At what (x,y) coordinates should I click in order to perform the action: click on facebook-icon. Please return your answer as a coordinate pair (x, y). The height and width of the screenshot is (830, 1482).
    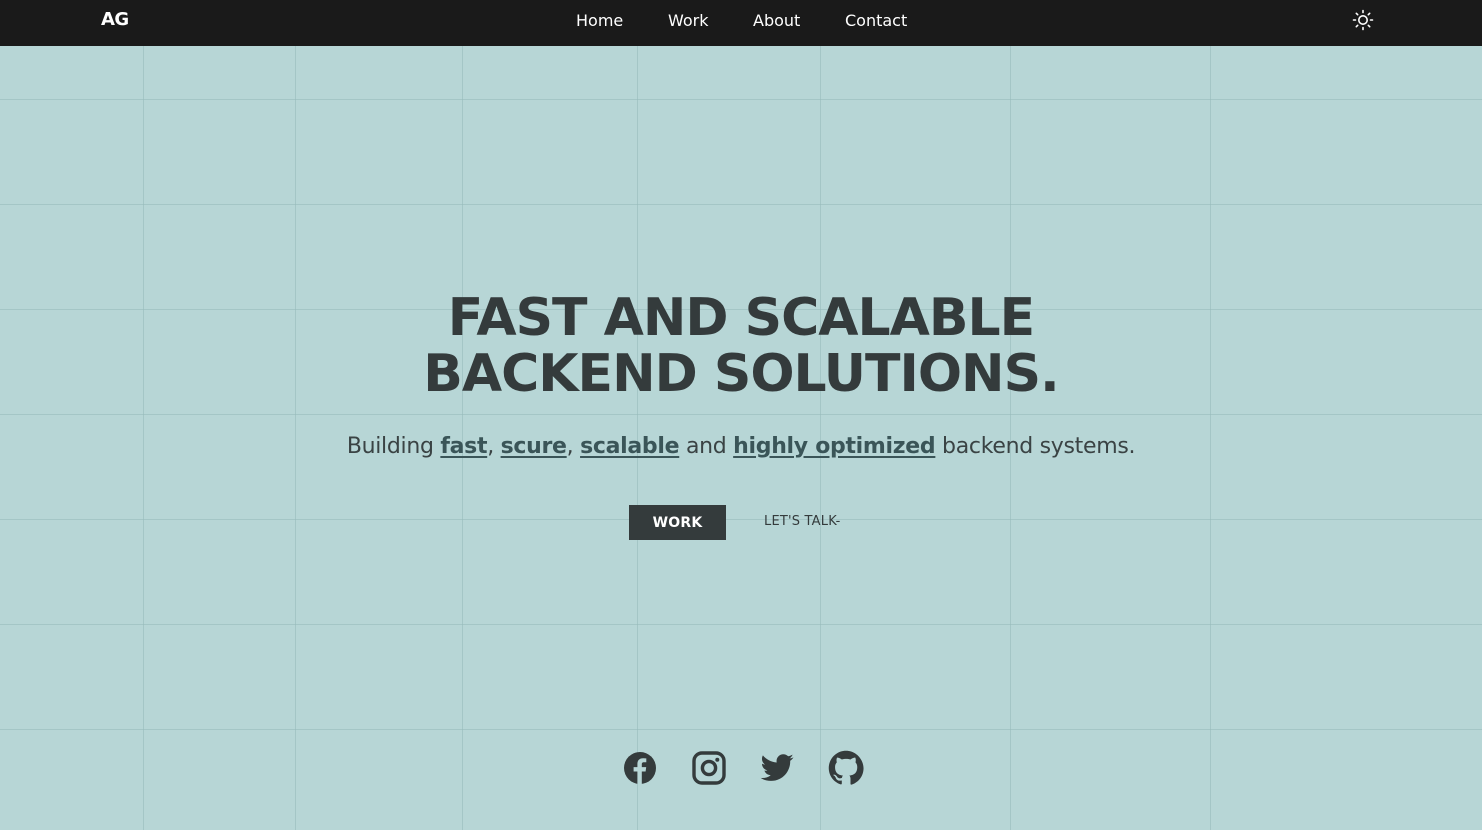
    Looking at the image, I should click on (640, 768).